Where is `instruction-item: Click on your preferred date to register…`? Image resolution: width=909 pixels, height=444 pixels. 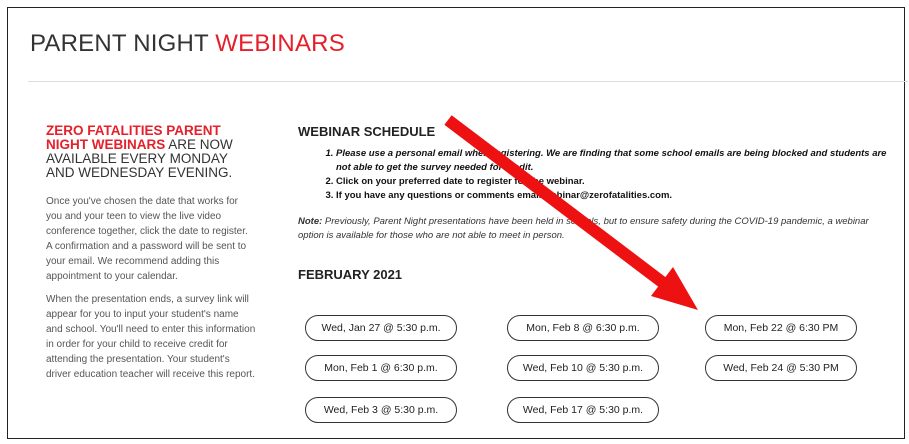
instruction-item: Click on your preferred date to register… is located at coordinates (612, 182).